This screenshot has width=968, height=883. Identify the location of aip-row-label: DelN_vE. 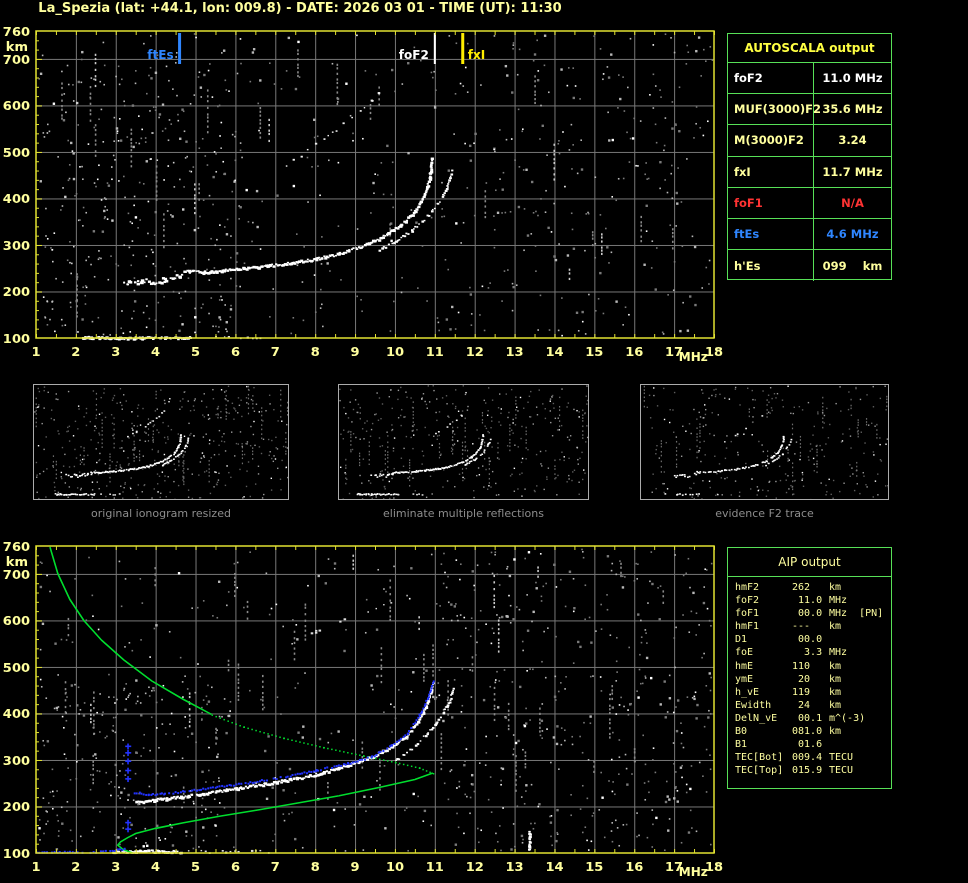
(756, 718).